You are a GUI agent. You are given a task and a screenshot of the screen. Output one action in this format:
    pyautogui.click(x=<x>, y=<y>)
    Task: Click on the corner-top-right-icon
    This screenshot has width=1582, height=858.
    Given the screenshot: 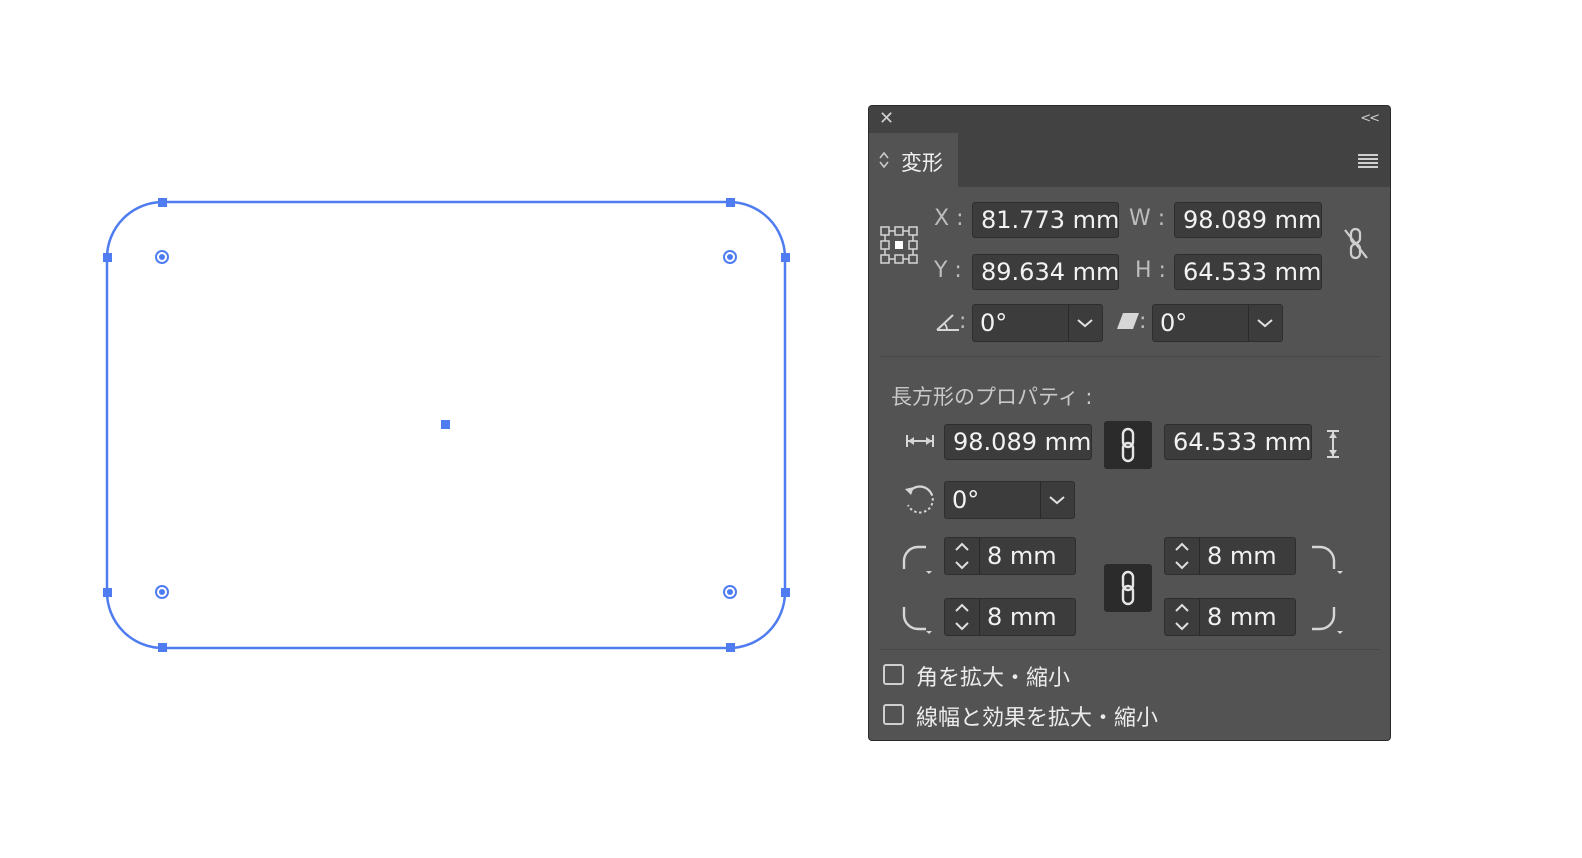 What is the action you would take?
    pyautogui.click(x=1327, y=559)
    